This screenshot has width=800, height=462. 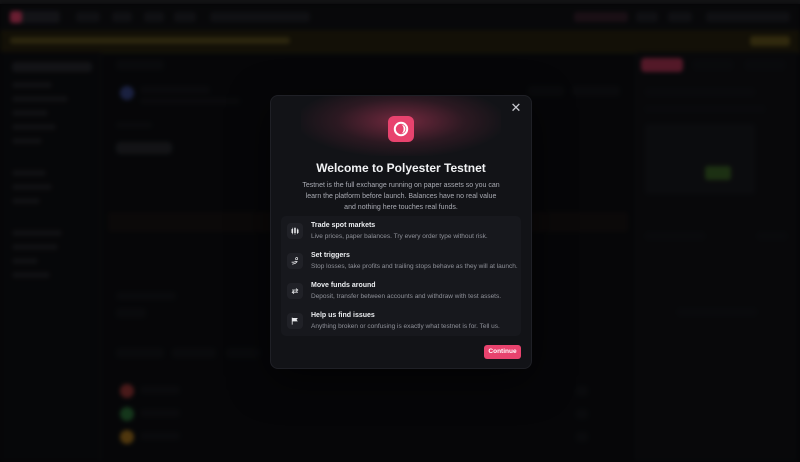 What do you see at coordinates (502, 352) in the screenshot?
I see `continue-button: Continue` at bounding box center [502, 352].